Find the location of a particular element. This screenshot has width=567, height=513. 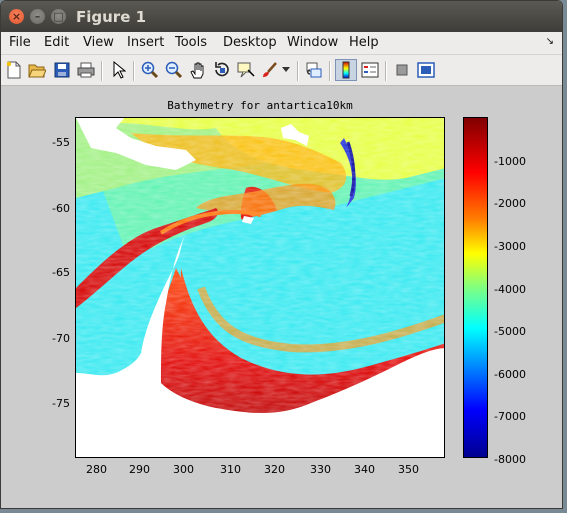

pan-hand-icon is located at coordinates (198, 70).